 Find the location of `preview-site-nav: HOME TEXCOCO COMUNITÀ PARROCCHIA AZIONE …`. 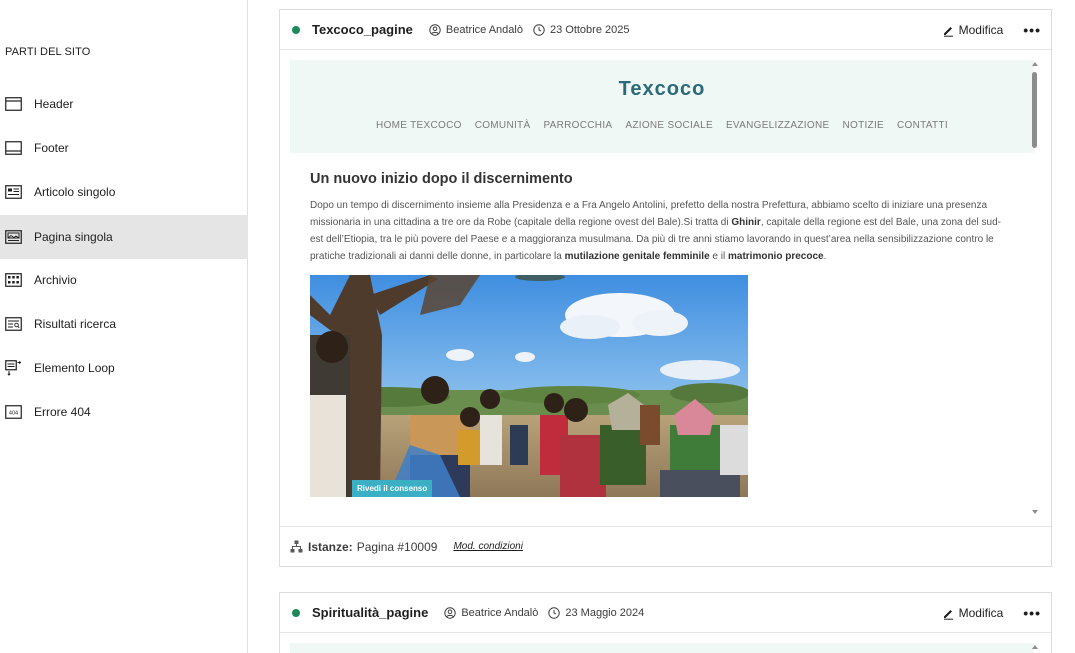

preview-site-nav: HOME TEXCOCO COMUNITÀ PARROCCHIA AZIONE … is located at coordinates (662, 125).